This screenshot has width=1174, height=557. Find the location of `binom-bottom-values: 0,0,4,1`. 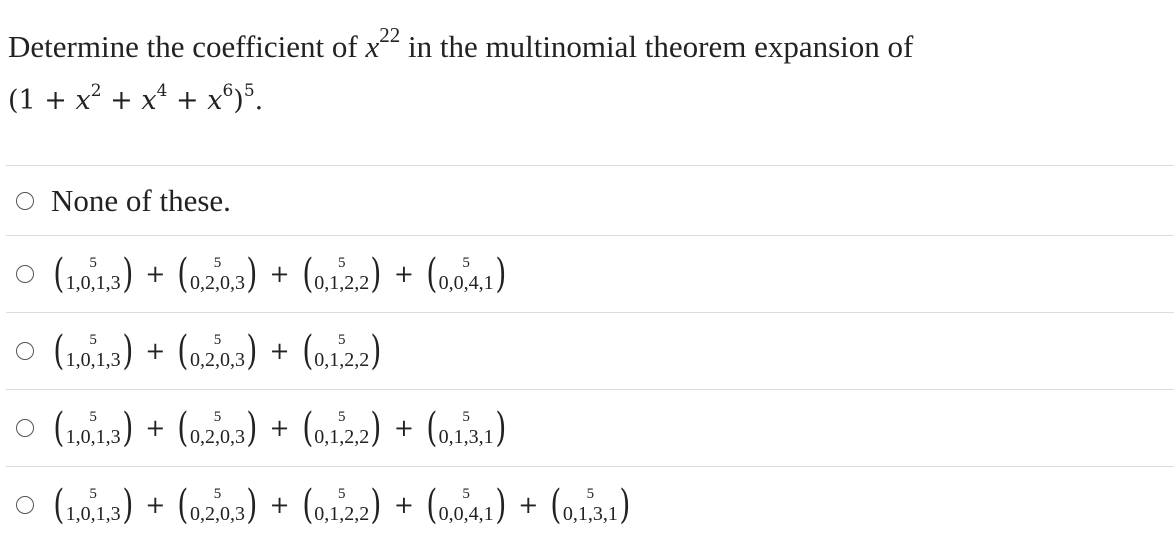

binom-bottom-values: 0,0,4,1 is located at coordinates (466, 513).